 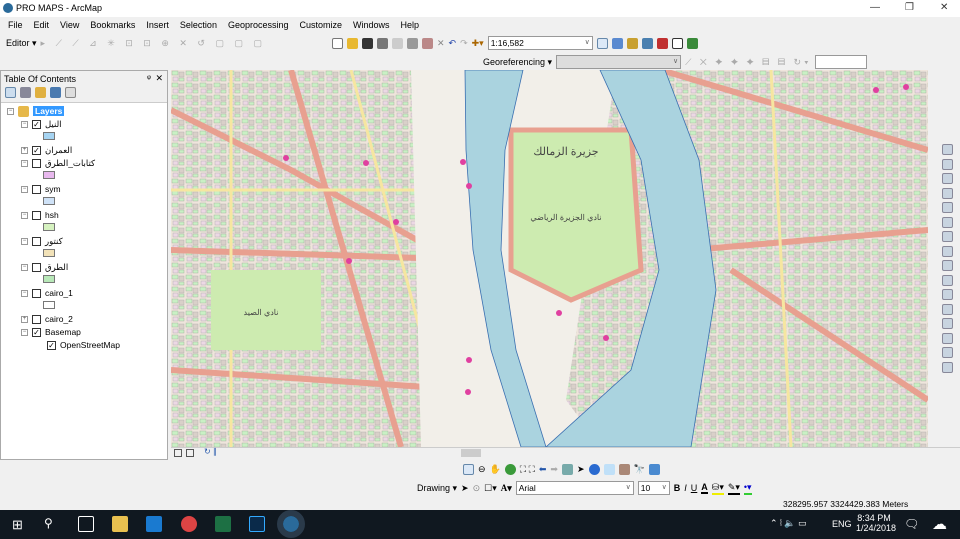 I want to click on measure-icon, so click(x=624, y=469).